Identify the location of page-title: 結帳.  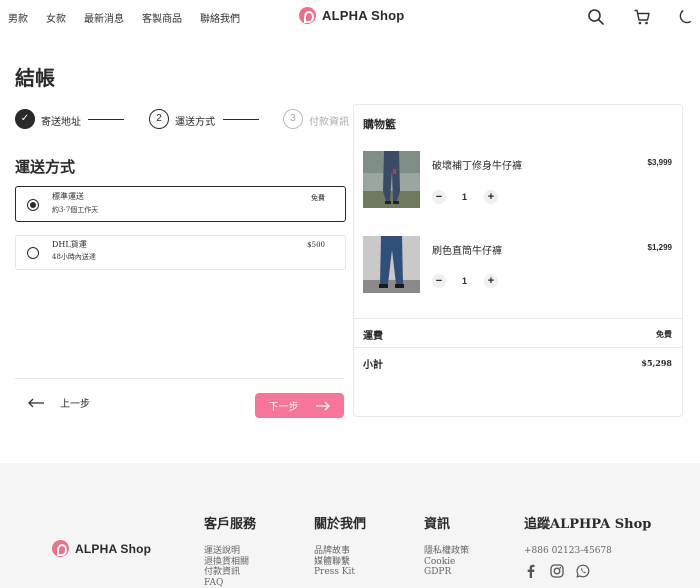
(35, 78).